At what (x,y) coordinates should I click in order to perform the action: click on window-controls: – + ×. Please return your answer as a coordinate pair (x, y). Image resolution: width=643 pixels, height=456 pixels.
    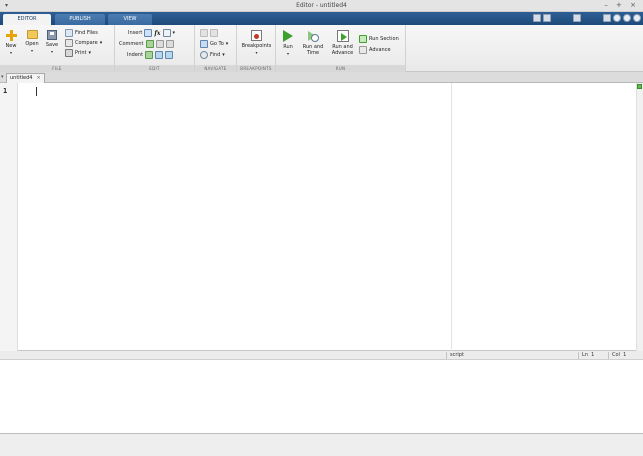
    Looking at the image, I should click on (621, 5).